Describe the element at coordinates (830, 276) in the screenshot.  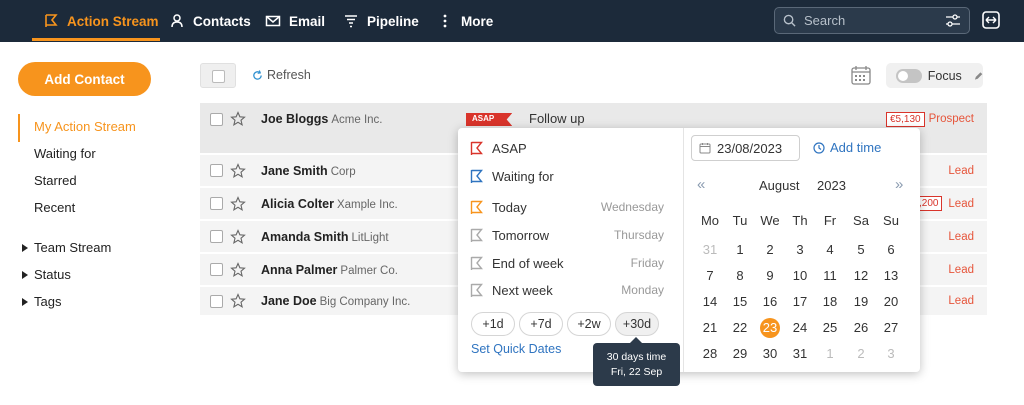
I see `calendar-day: 11` at that location.